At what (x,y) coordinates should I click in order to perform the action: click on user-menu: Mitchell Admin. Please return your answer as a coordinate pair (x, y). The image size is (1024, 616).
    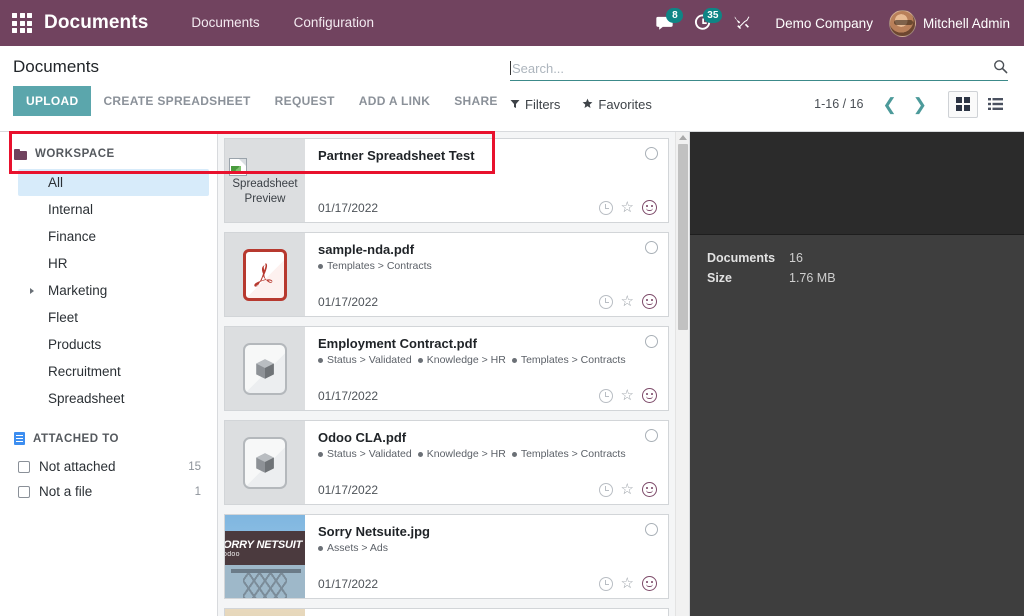
    Looking at the image, I should click on (947, 23).